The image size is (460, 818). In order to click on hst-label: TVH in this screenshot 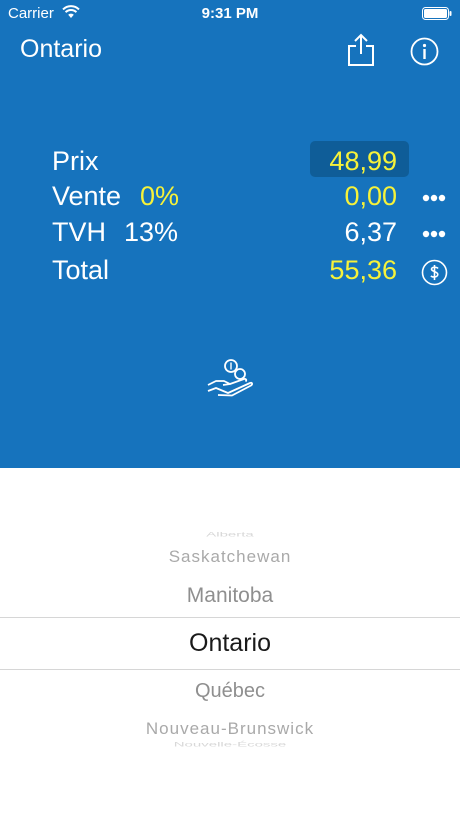, I will do `click(79, 232)`.